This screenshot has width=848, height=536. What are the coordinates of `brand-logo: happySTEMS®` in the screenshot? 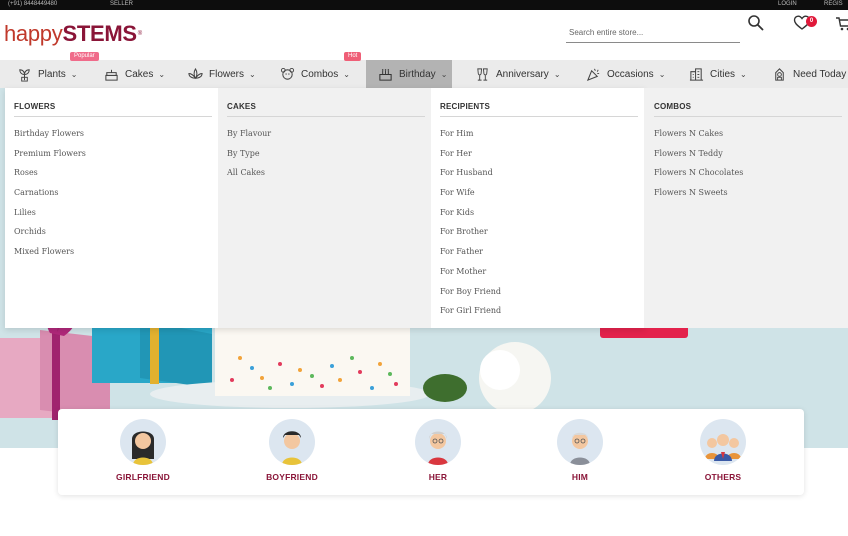 It's located at (73, 34).